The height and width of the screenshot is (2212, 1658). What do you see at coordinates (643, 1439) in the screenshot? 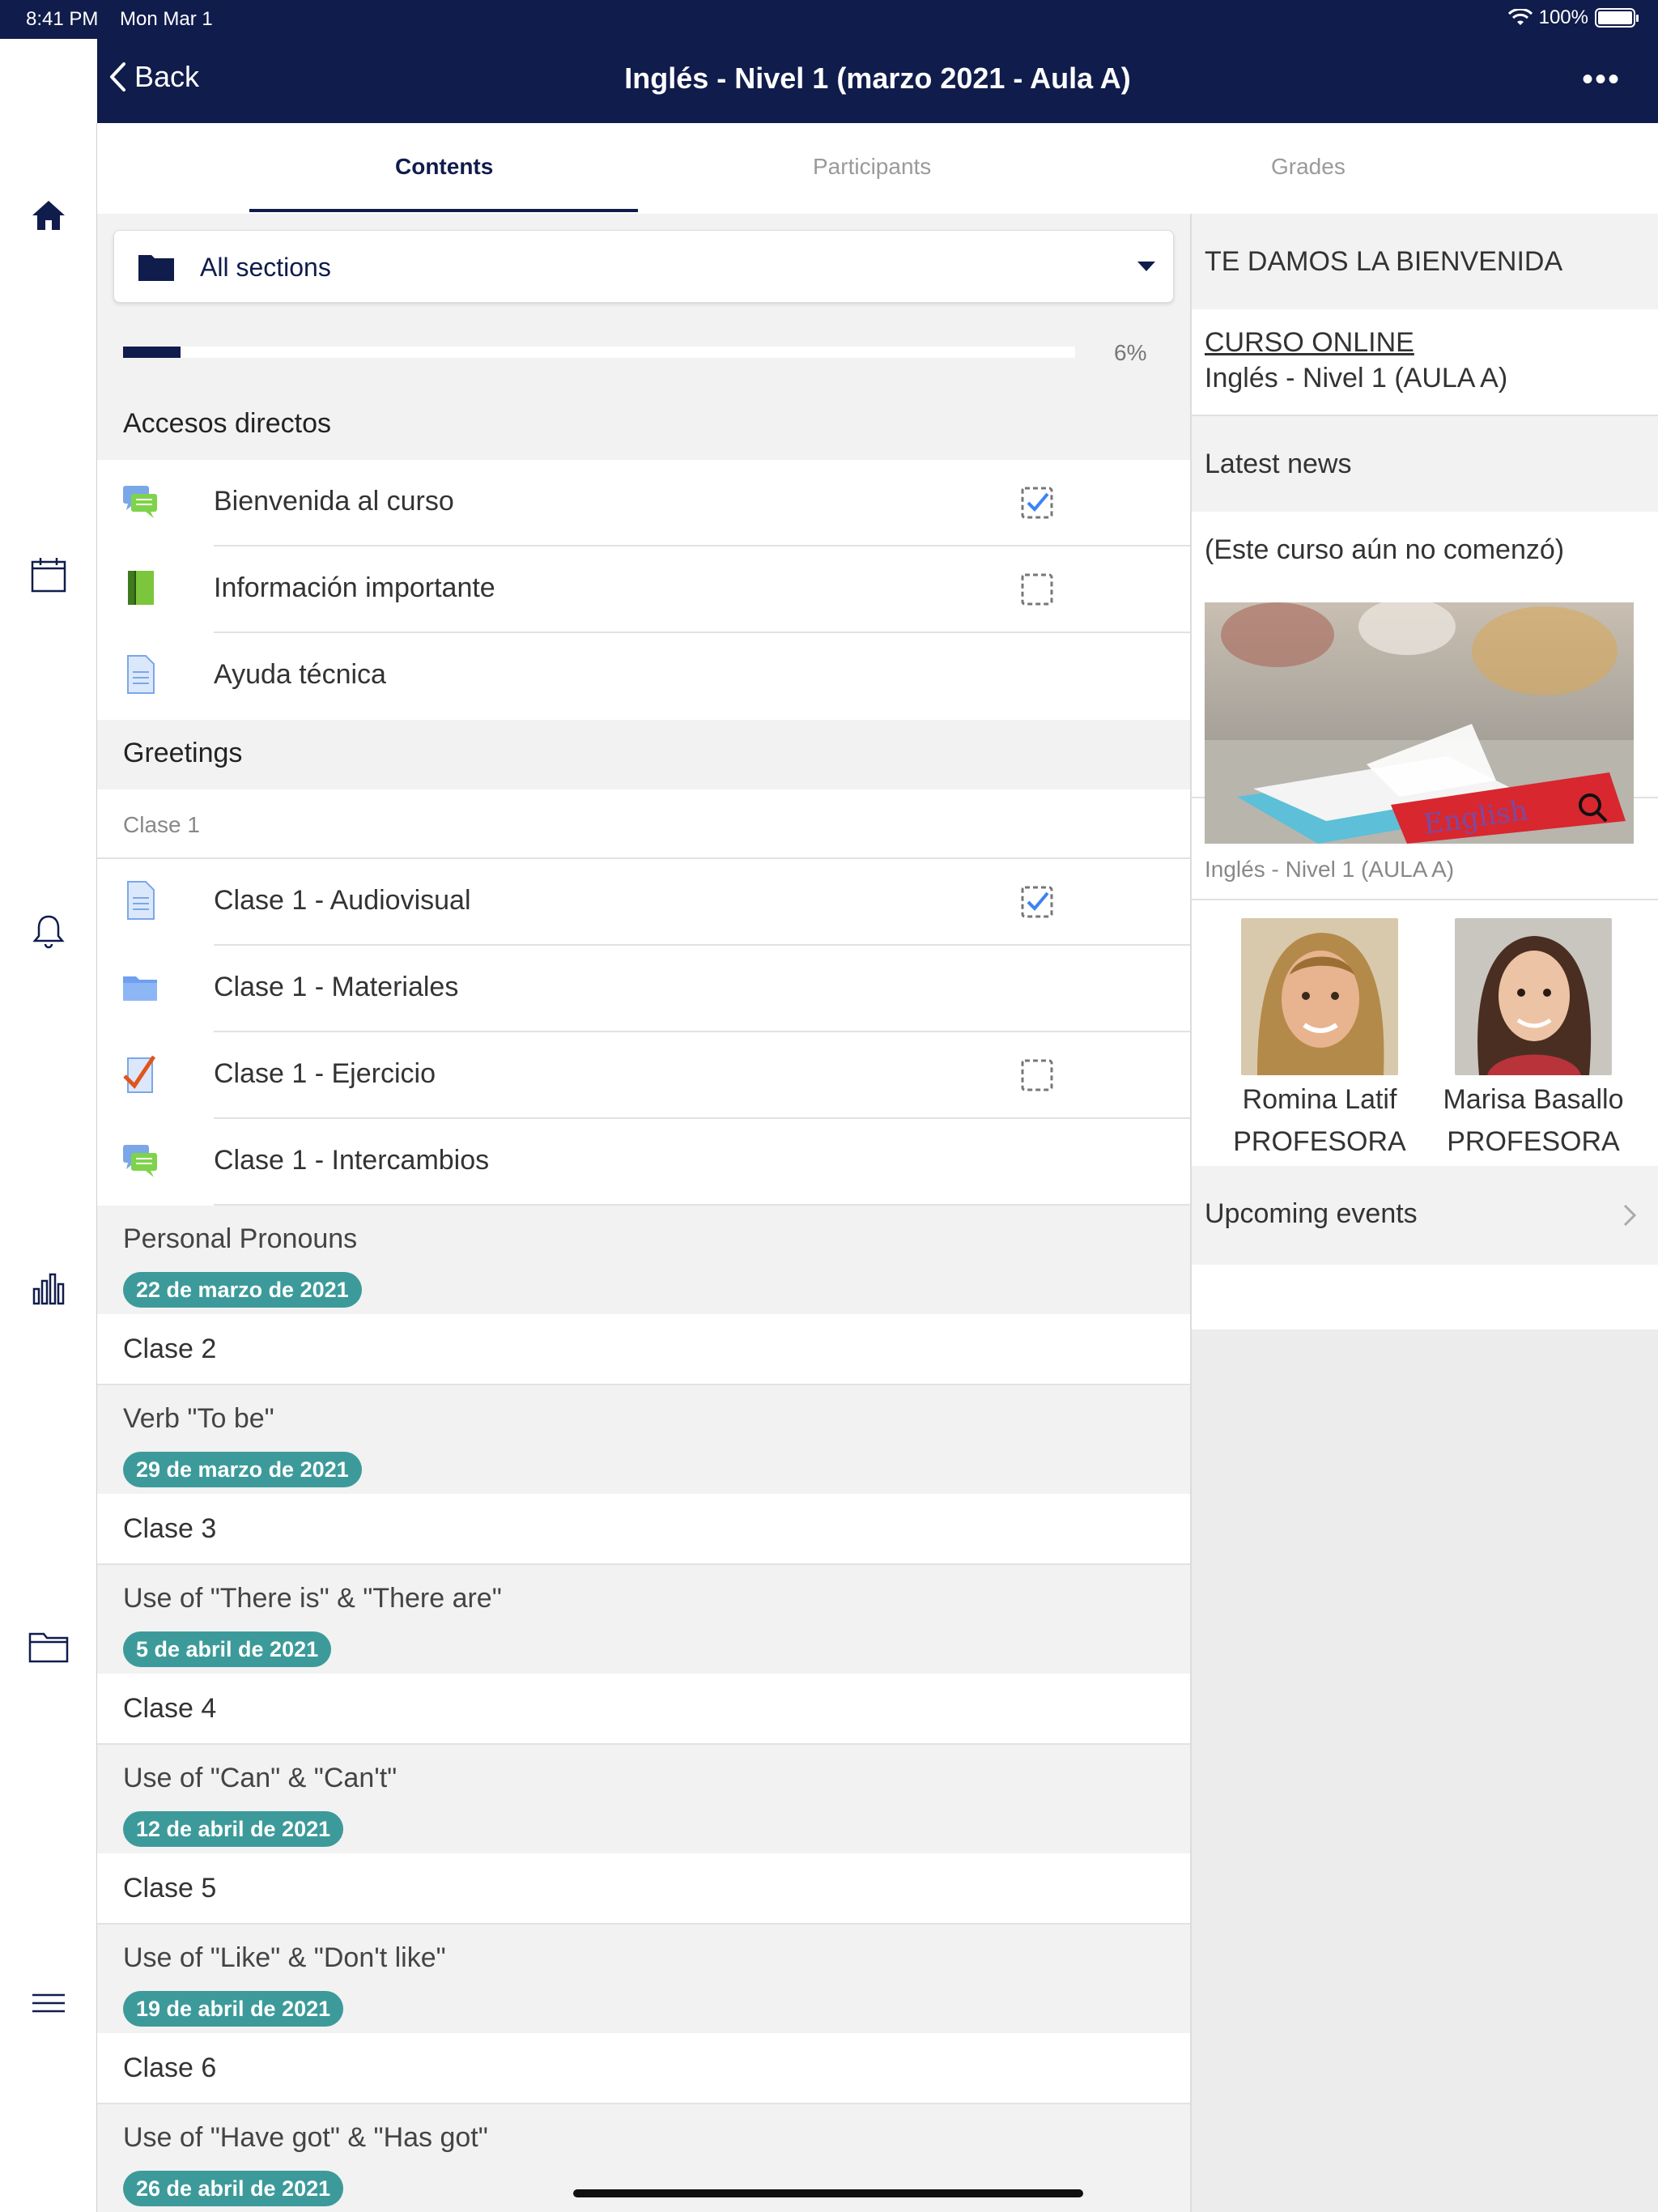
I see `topic-header: Verb "To be" 29 de marzo de 2021` at bounding box center [643, 1439].